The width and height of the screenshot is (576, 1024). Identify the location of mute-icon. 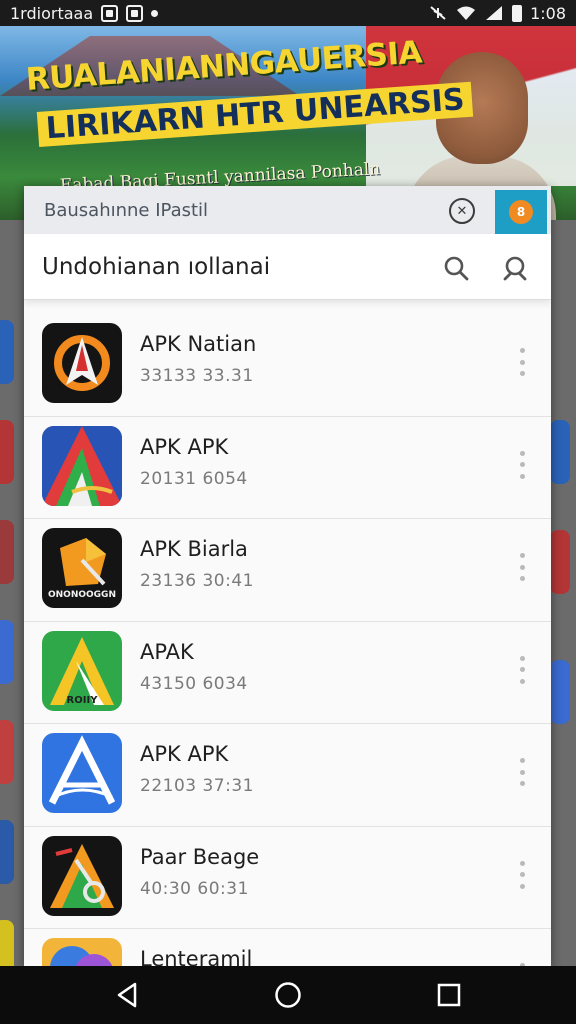
(438, 13).